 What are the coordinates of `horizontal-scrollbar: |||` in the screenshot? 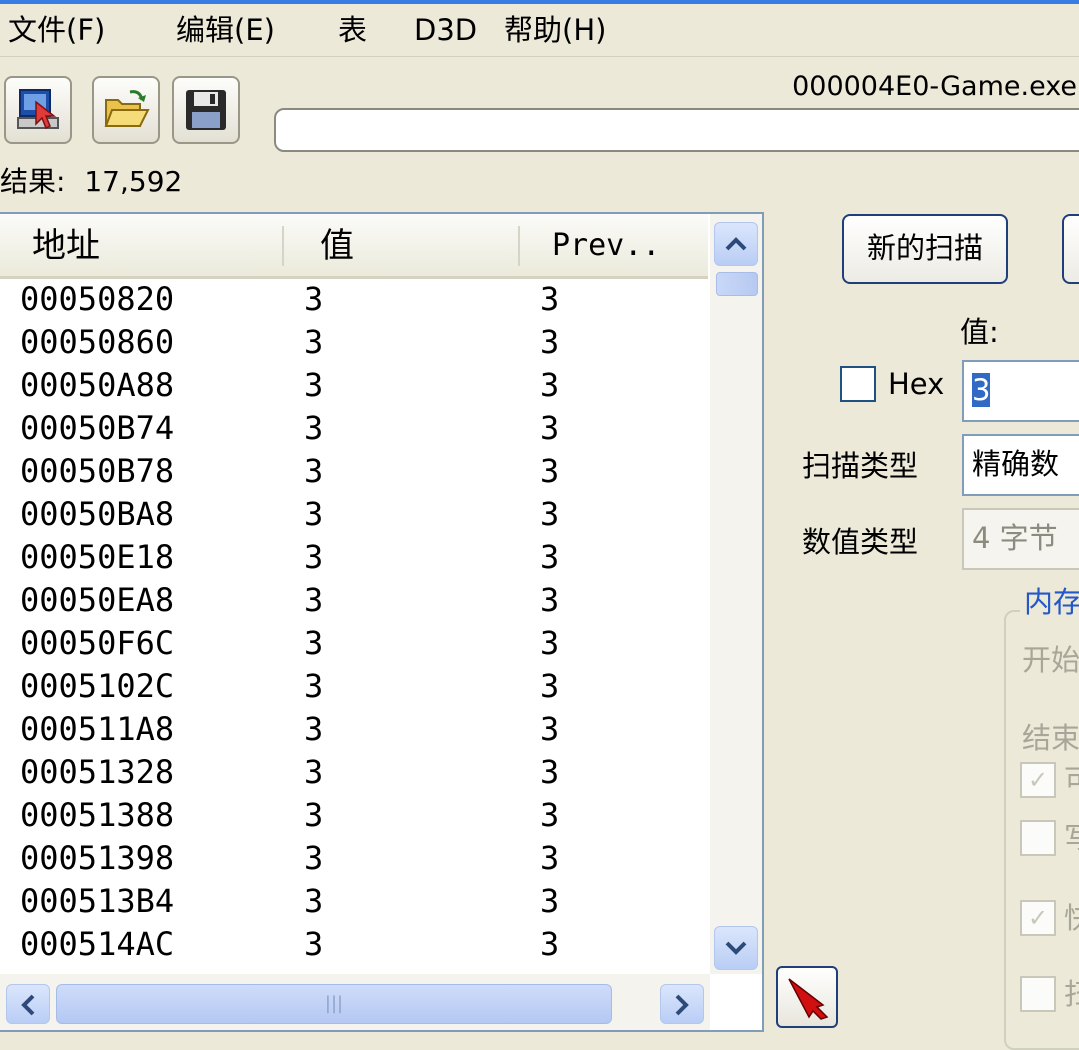 It's located at (355, 1002).